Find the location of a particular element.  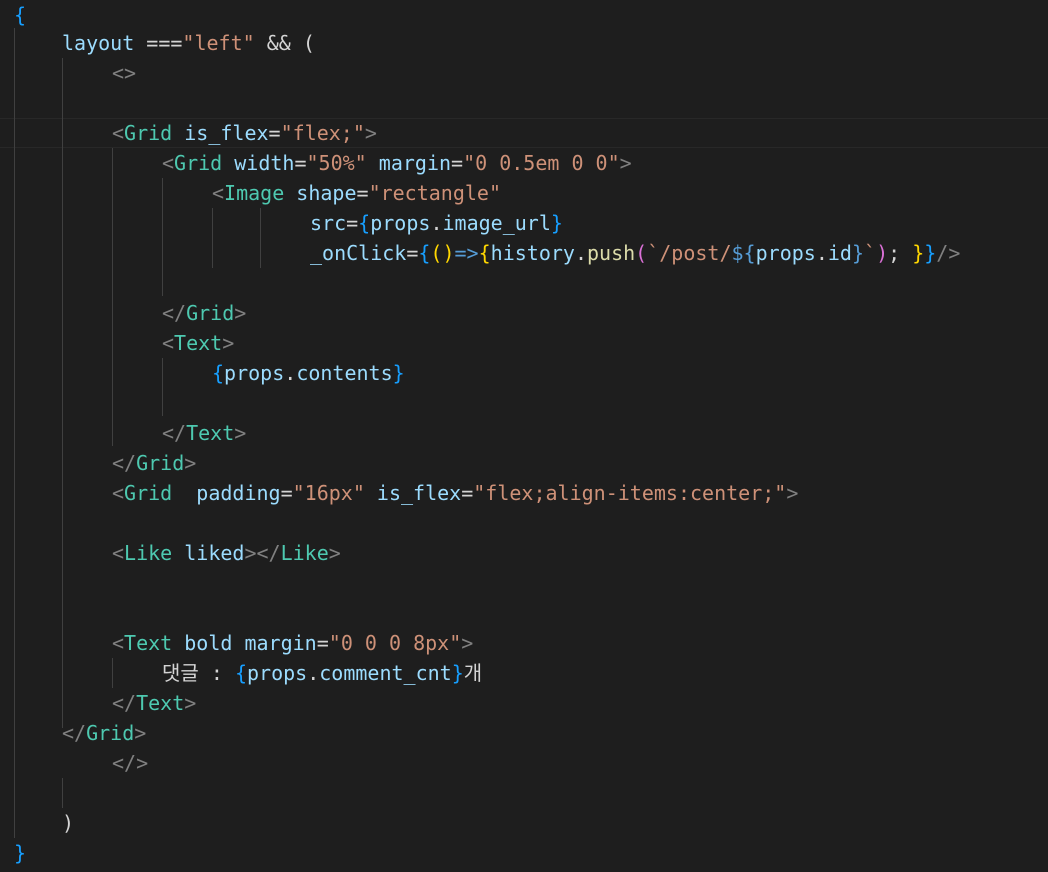

code-line: {props.contents} is located at coordinates (308, 373).